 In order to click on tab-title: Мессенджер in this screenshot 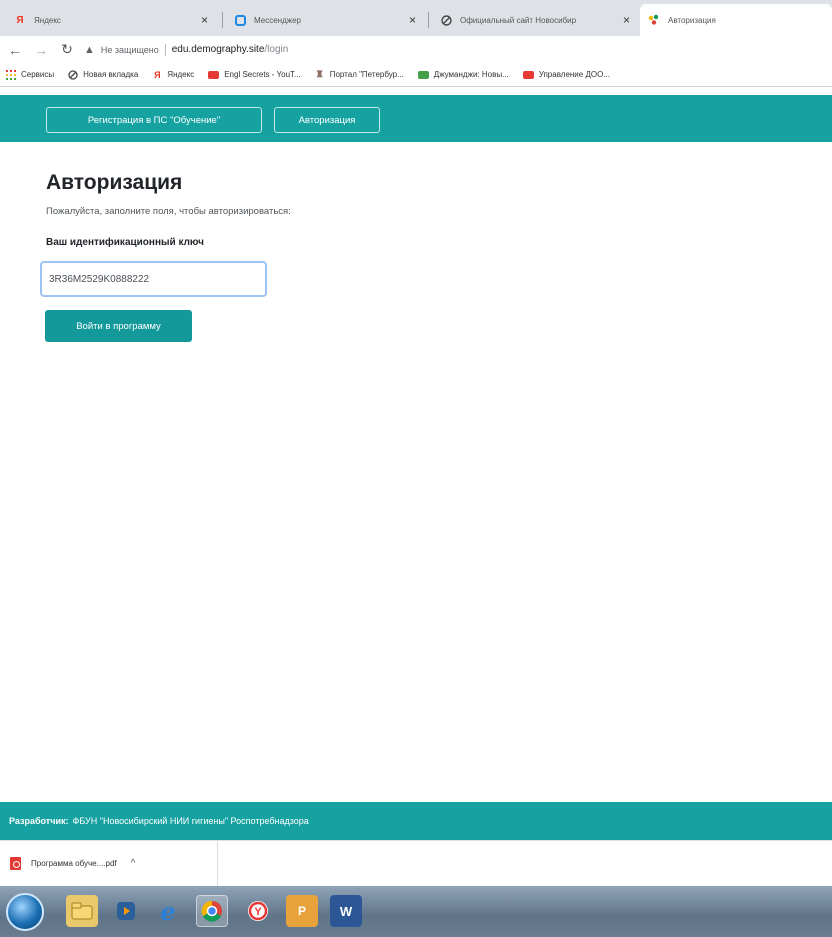, I will do `click(277, 20)`.